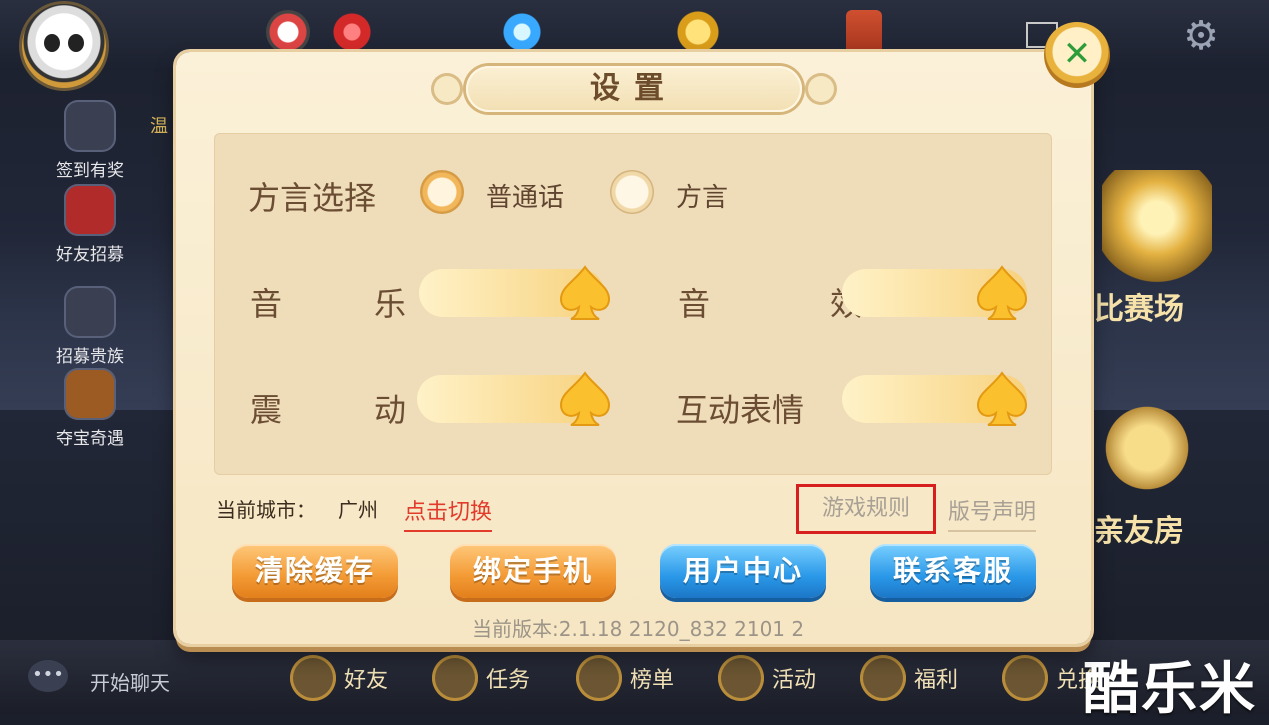 Image resolution: width=1269 pixels, height=725 pixels. What do you see at coordinates (1139, 306) in the screenshot?
I see `match-hall-label: 比赛场` at bounding box center [1139, 306].